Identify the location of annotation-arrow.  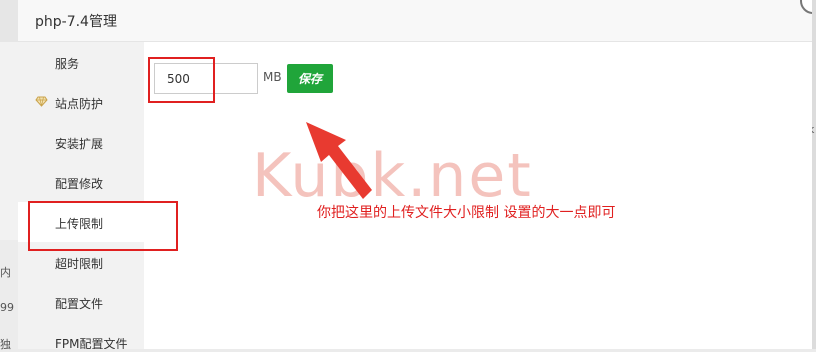
(339, 160).